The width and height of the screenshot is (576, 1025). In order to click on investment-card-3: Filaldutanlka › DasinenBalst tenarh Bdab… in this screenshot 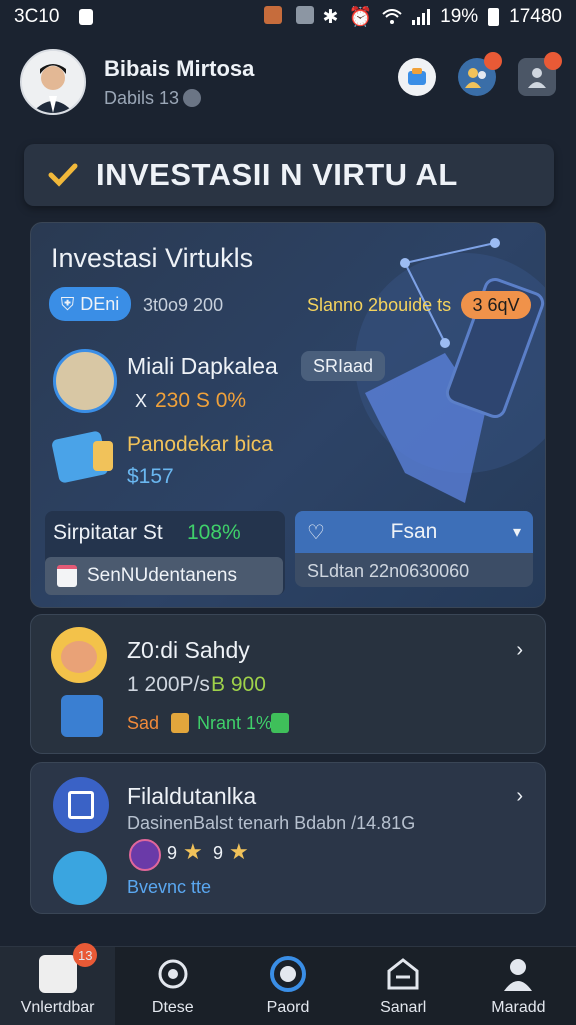, I will do `click(288, 838)`.